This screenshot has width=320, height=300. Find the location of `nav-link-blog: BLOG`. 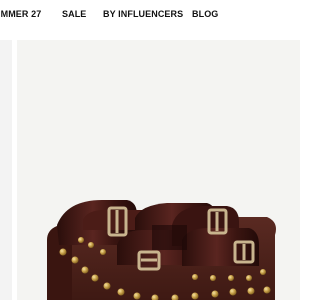

nav-link-blog: BLOG is located at coordinates (205, 14).